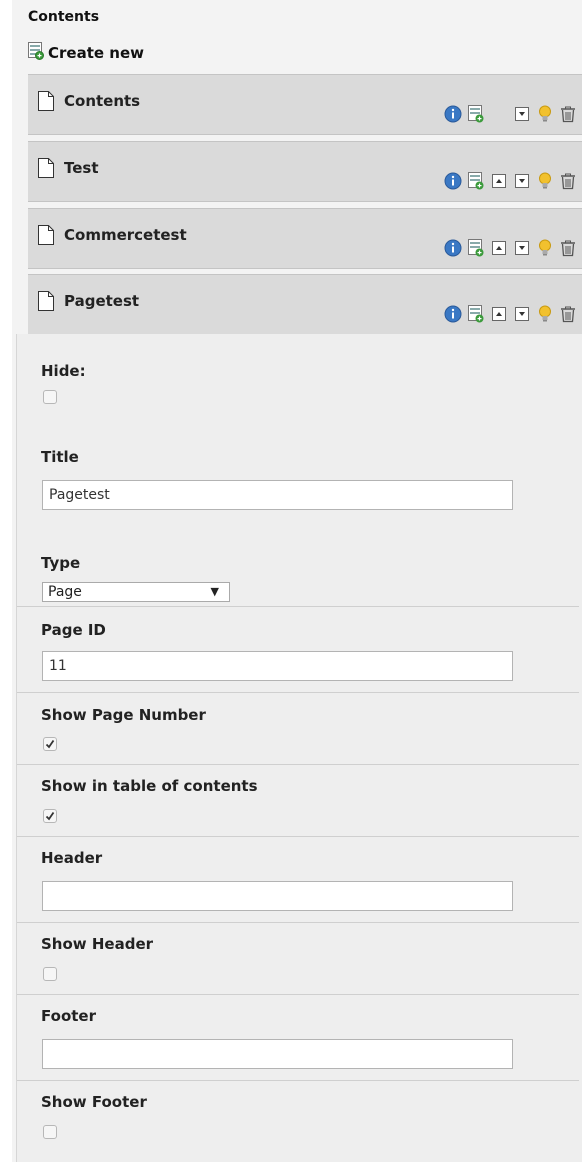 This screenshot has width=582, height=1163. What do you see at coordinates (298, 570) in the screenshot?
I see `type-field: Type Page ▼` at bounding box center [298, 570].